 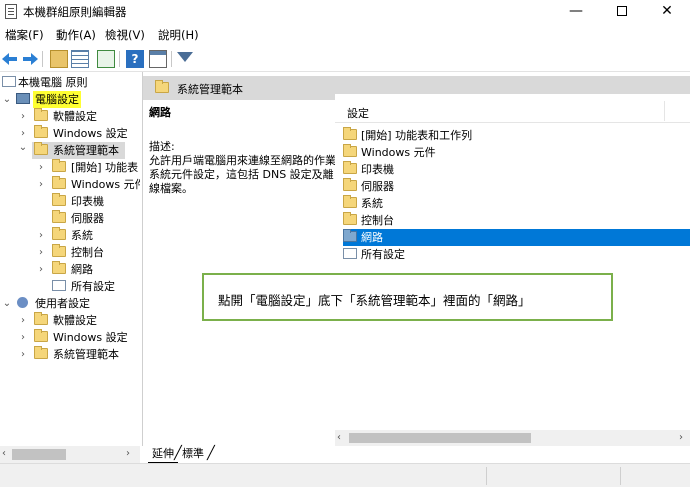 I want to click on tree-item-label: 伺服器, so click(x=87, y=218).